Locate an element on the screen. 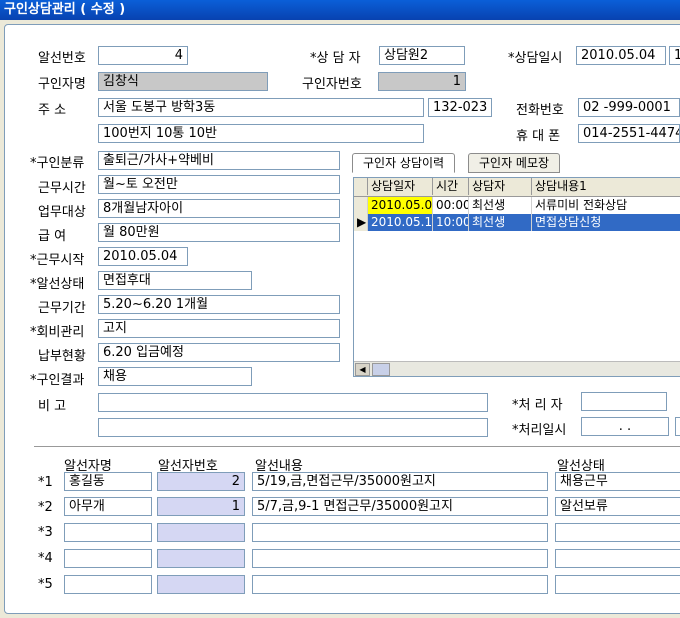  payment-field: 6.20 입금예정 is located at coordinates (219, 352).